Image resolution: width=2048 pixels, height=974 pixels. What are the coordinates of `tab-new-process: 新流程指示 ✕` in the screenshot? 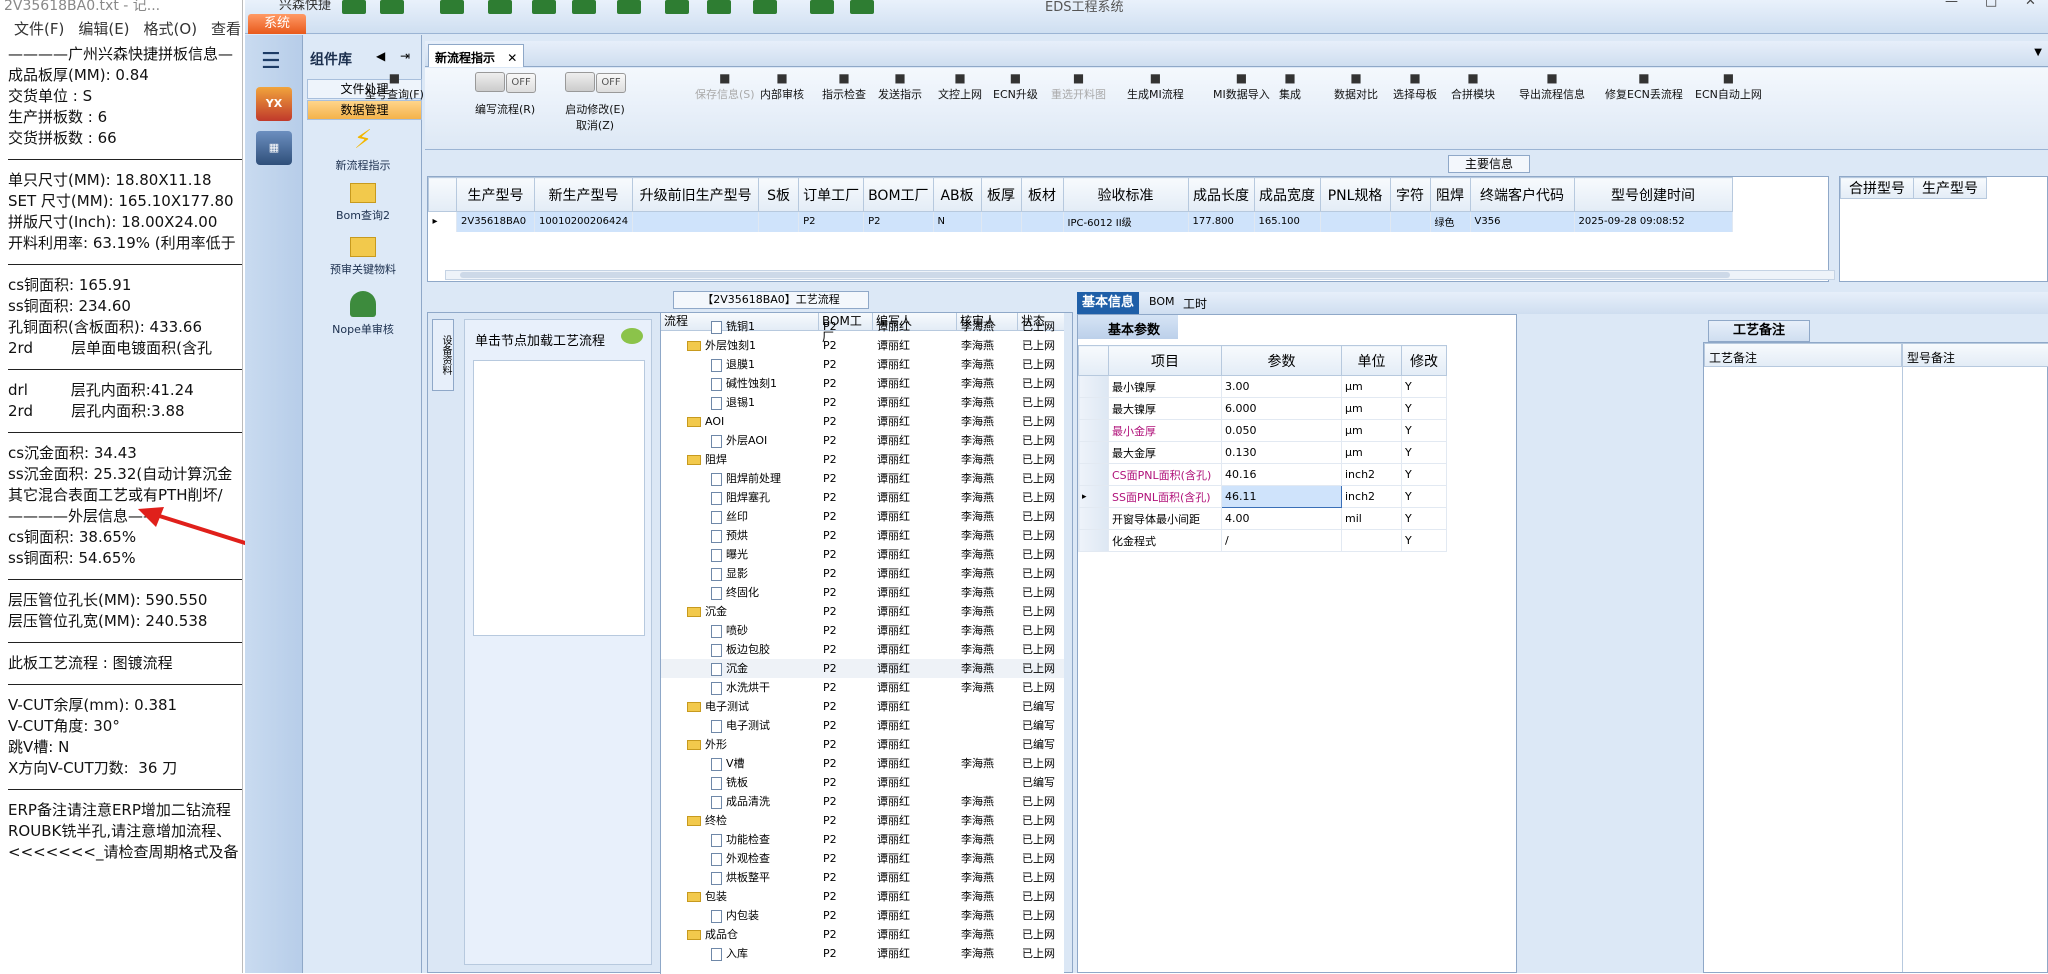 It's located at (476, 55).